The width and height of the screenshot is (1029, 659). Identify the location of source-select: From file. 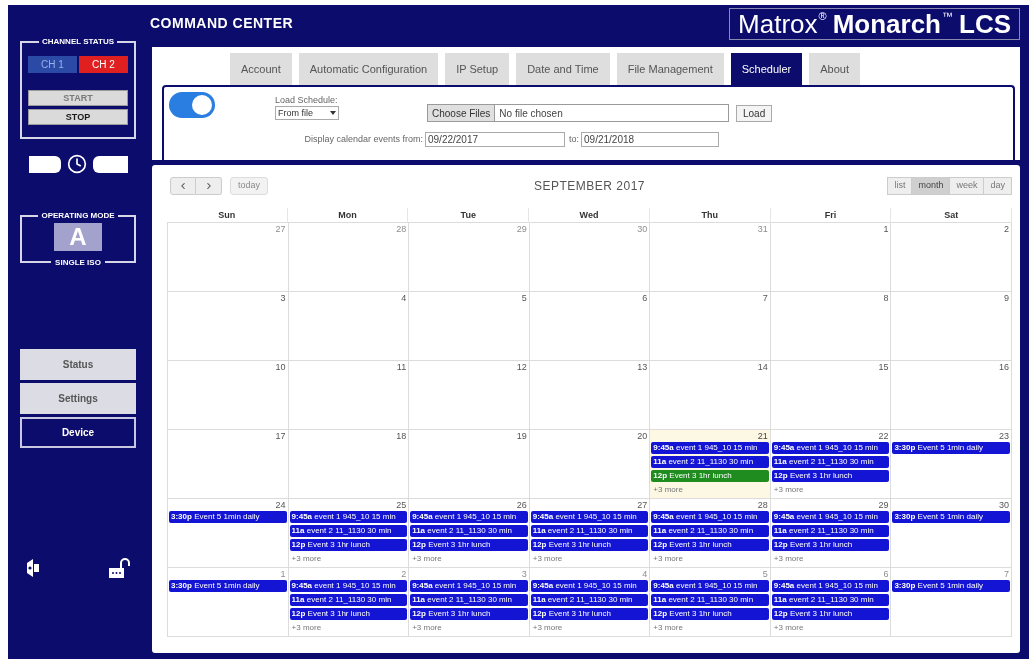
(307, 113).